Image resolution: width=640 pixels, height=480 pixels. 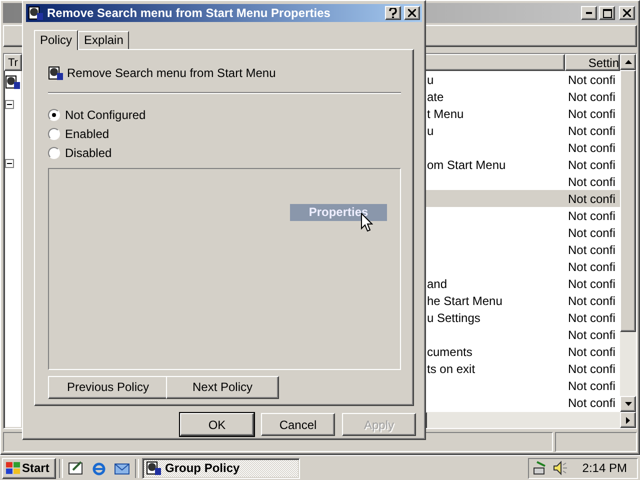 What do you see at coordinates (298, 424) in the screenshot?
I see `dialog-button: Cancel` at bounding box center [298, 424].